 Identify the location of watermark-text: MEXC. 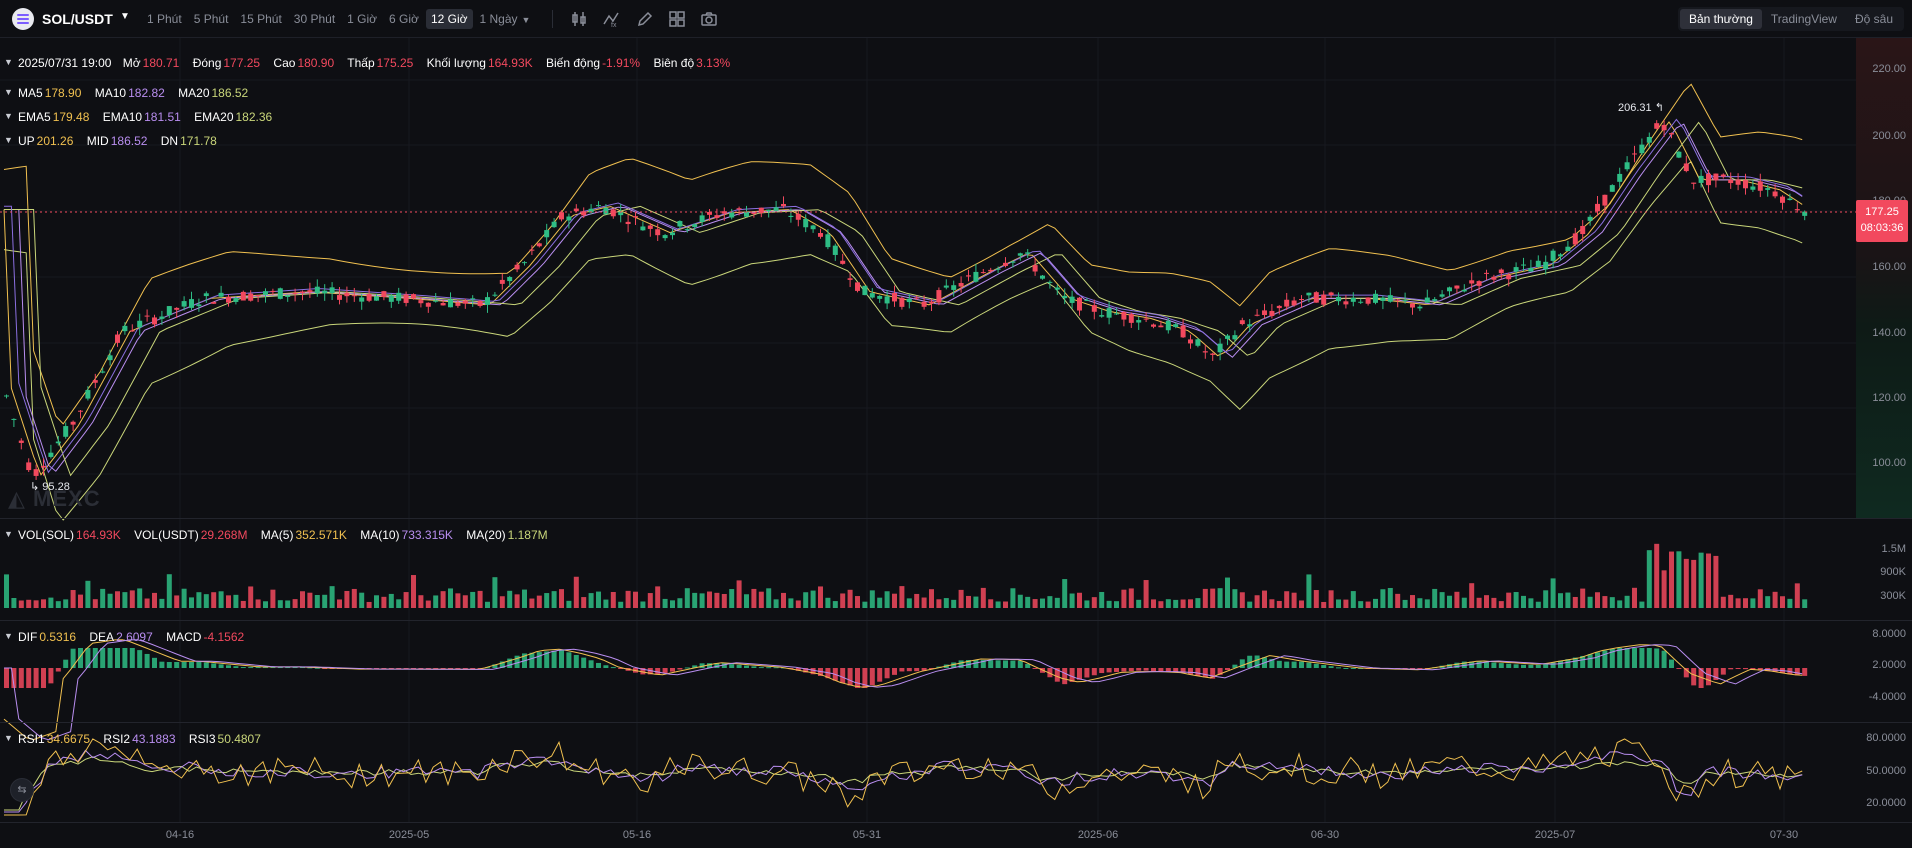
(67, 498).